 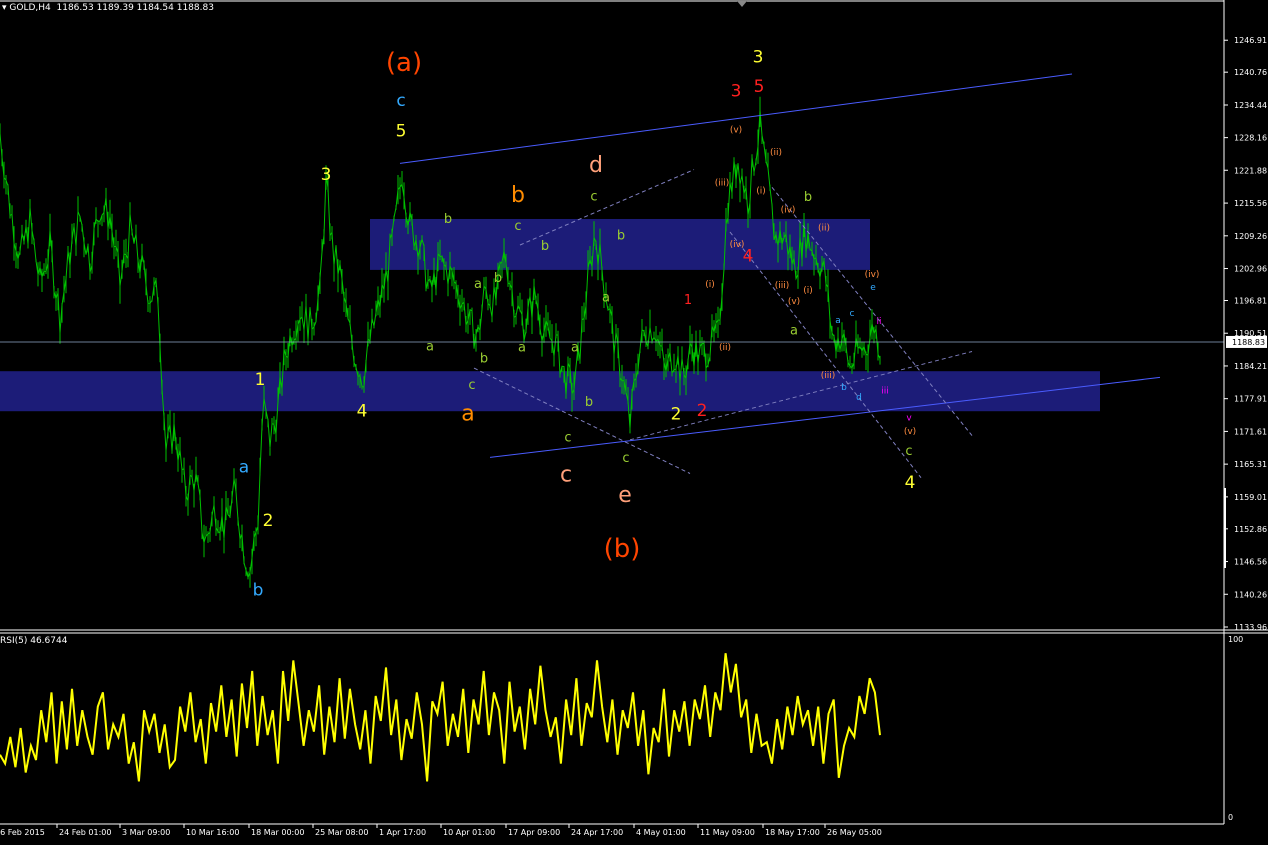 What do you see at coordinates (277, 832) in the screenshot?
I see `time-tick-label: 18 Mar 00:00` at bounding box center [277, 832].